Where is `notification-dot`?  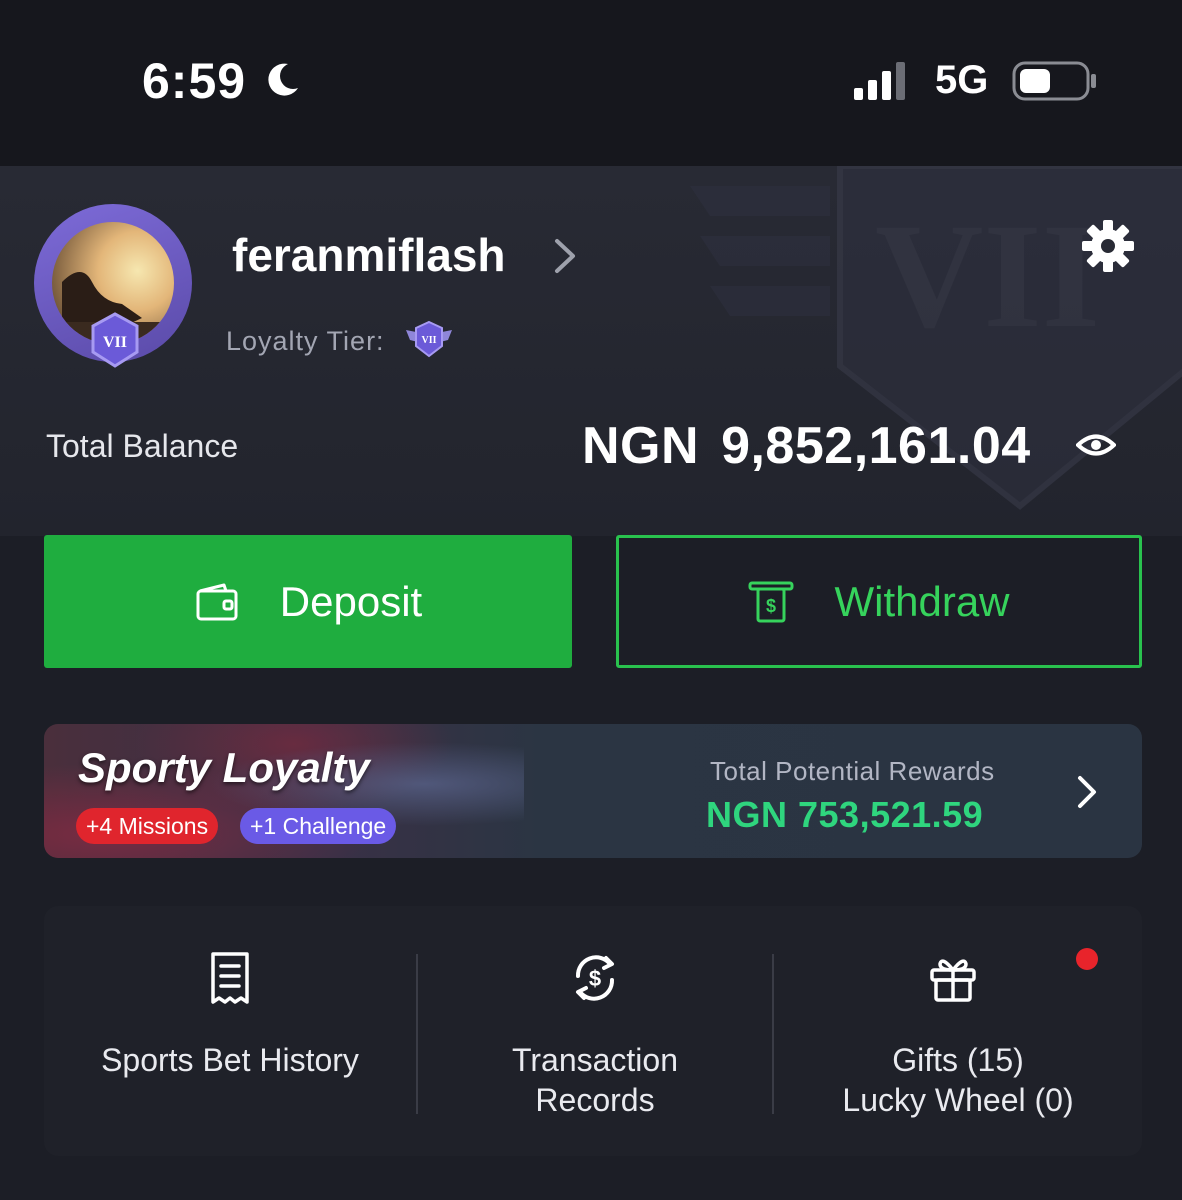 notification-dot is located at coordinates (1087, 959).